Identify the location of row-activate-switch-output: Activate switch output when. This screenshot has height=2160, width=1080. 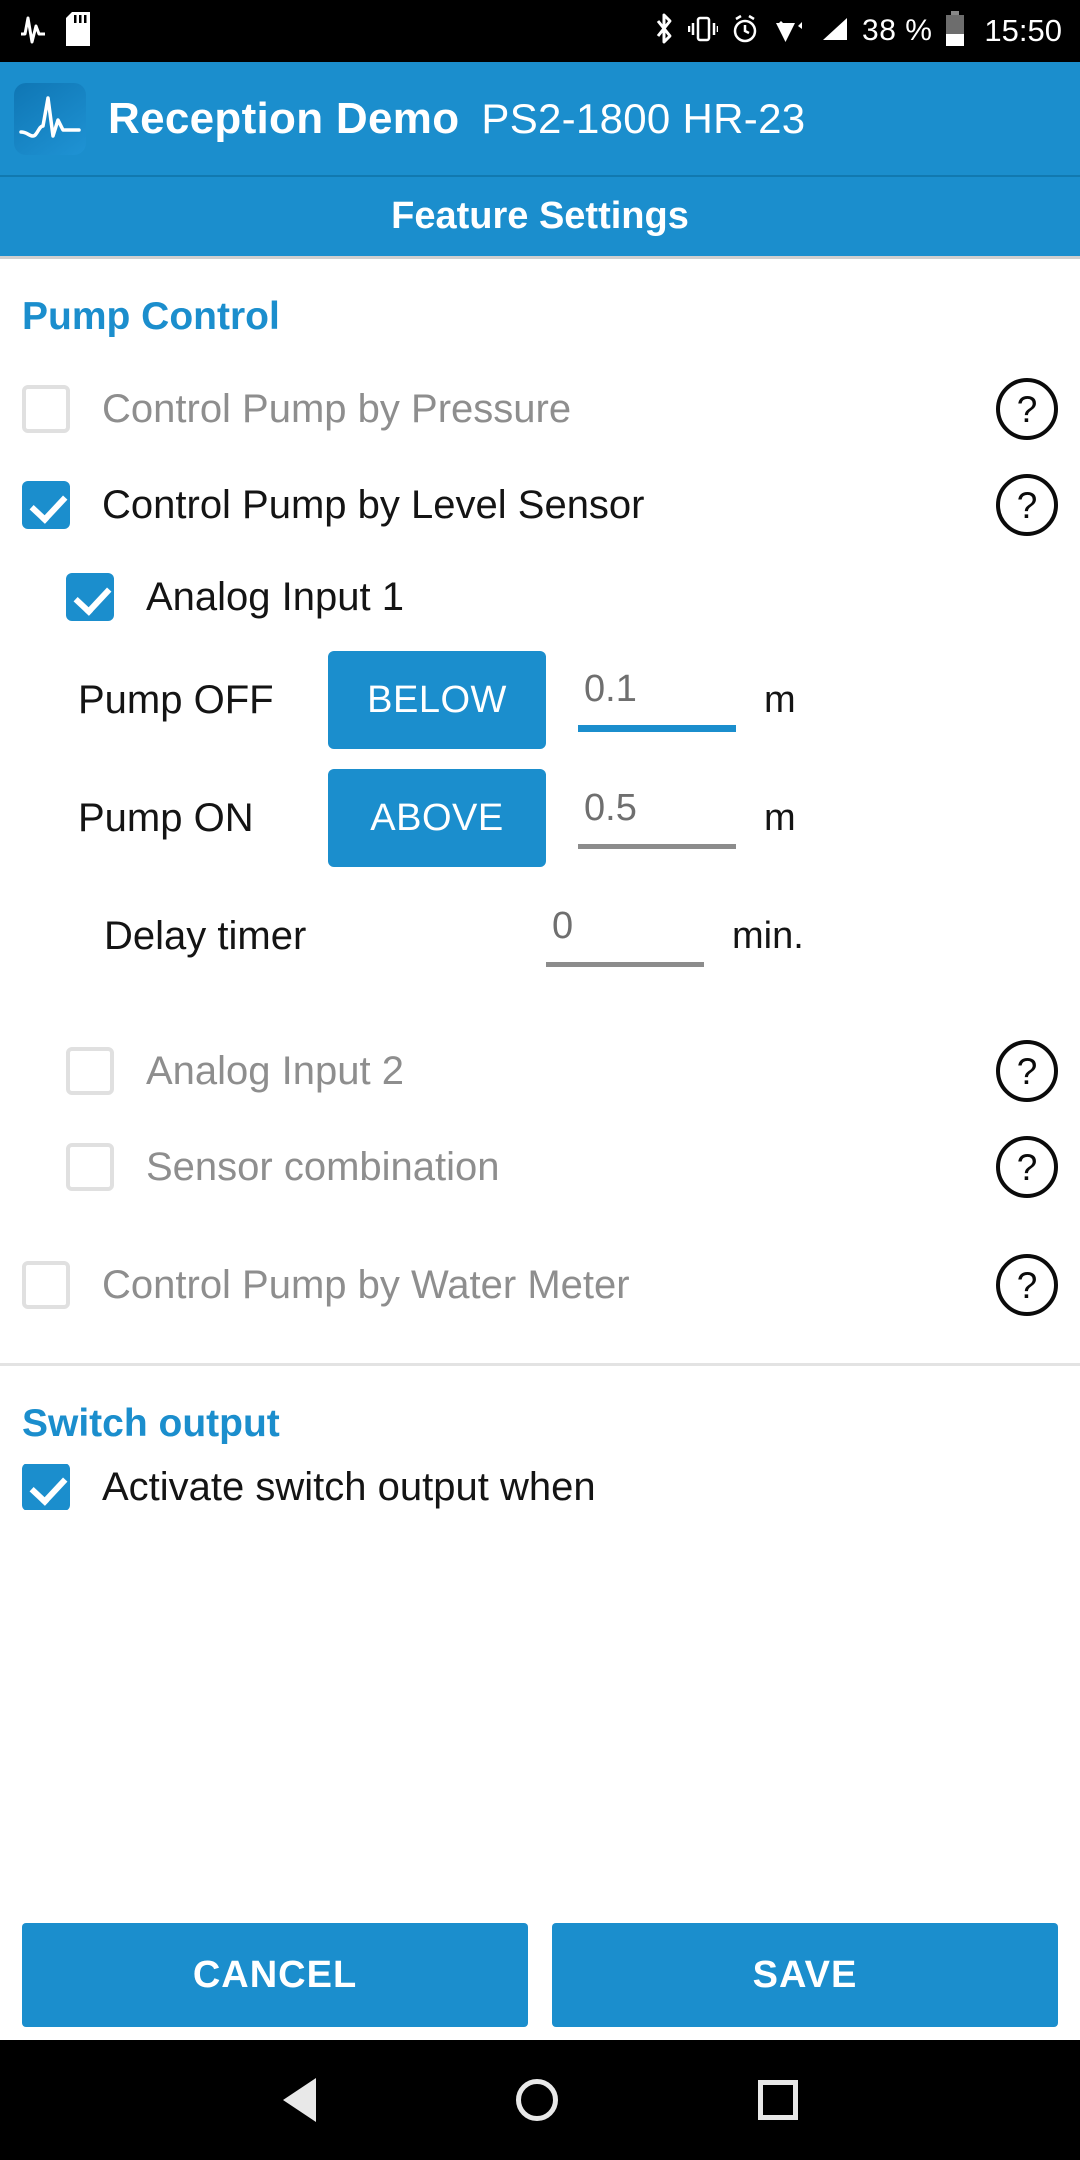
(540, 1487).